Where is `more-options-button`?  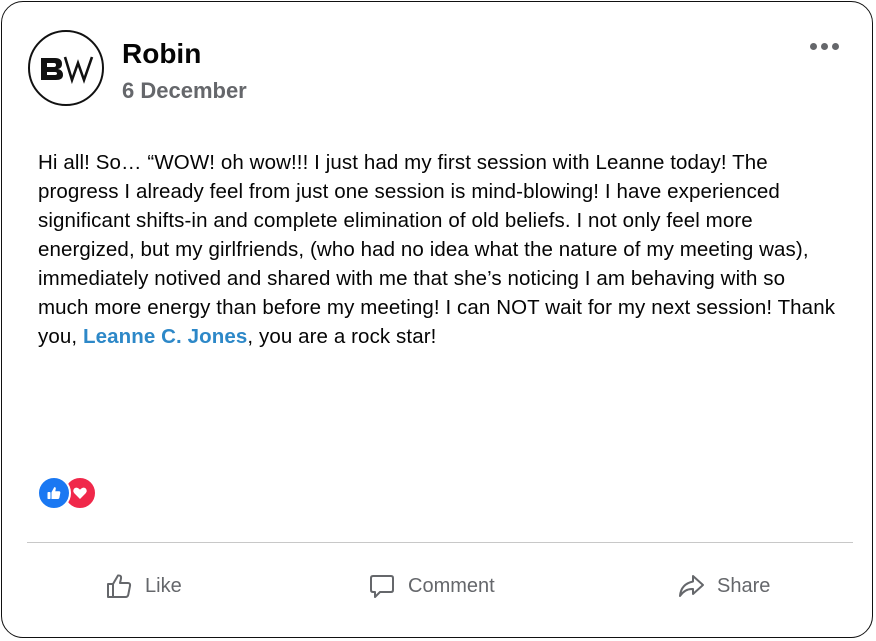 more-options-button is located at coordinates (824, 46).